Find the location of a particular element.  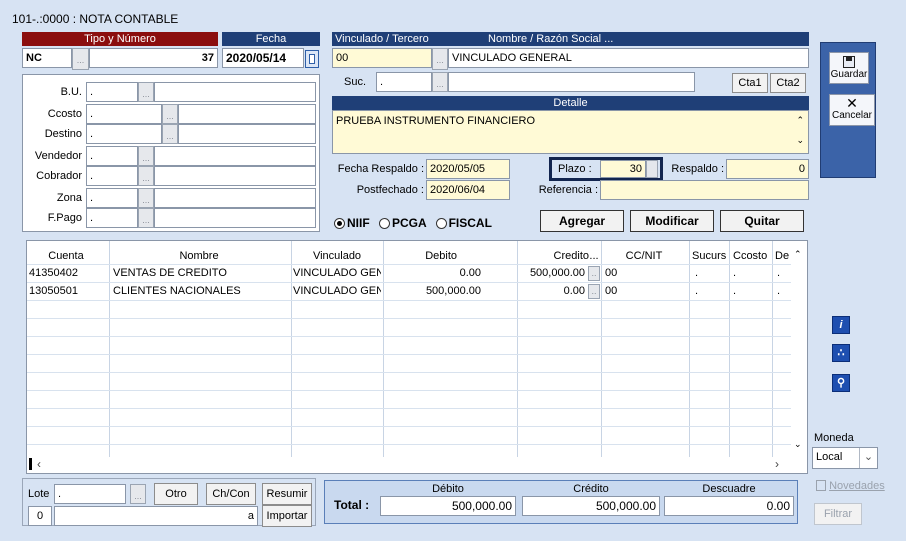

moneda-select: Local ⌄ is located at coordinates (845, 458).